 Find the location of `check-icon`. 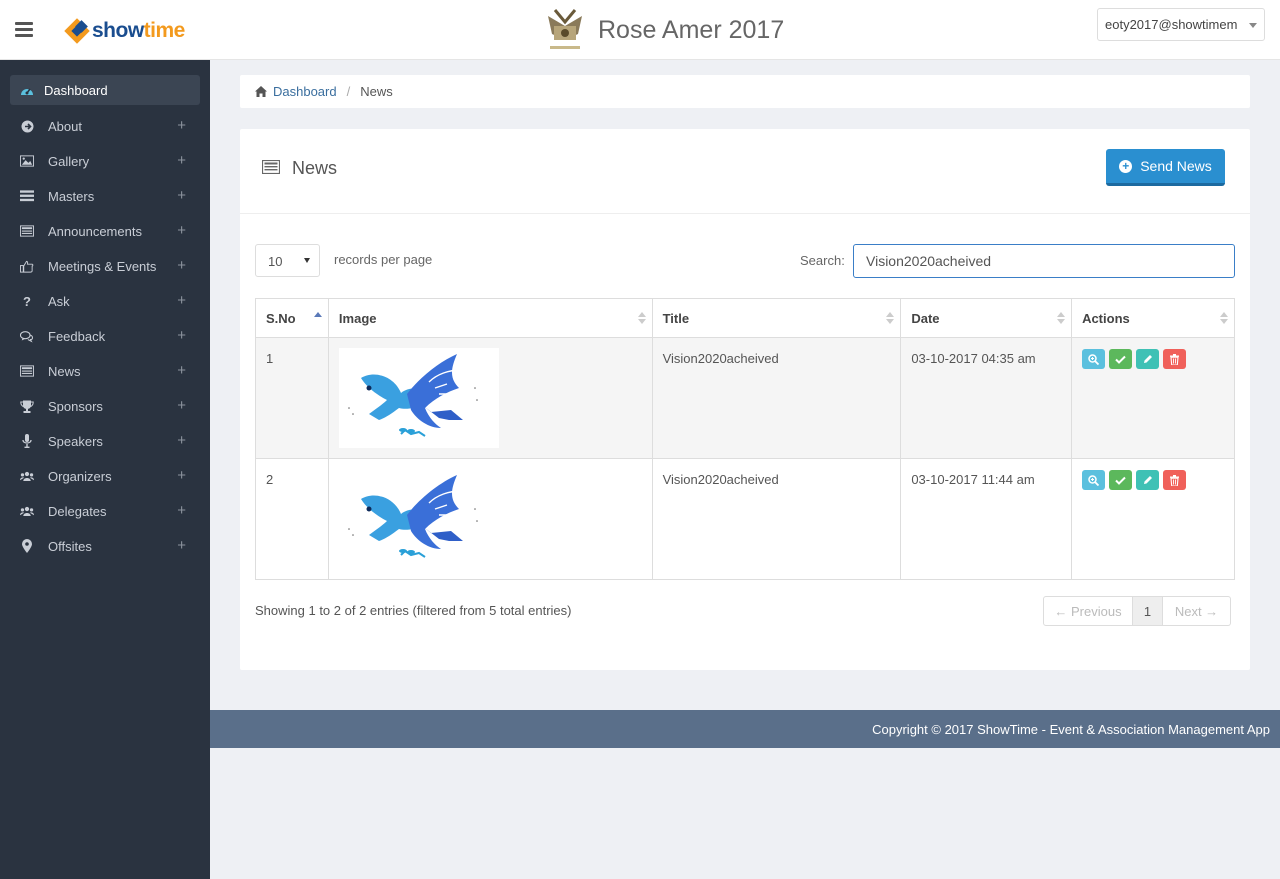

check-icon is located at coordinates (1120, 359).